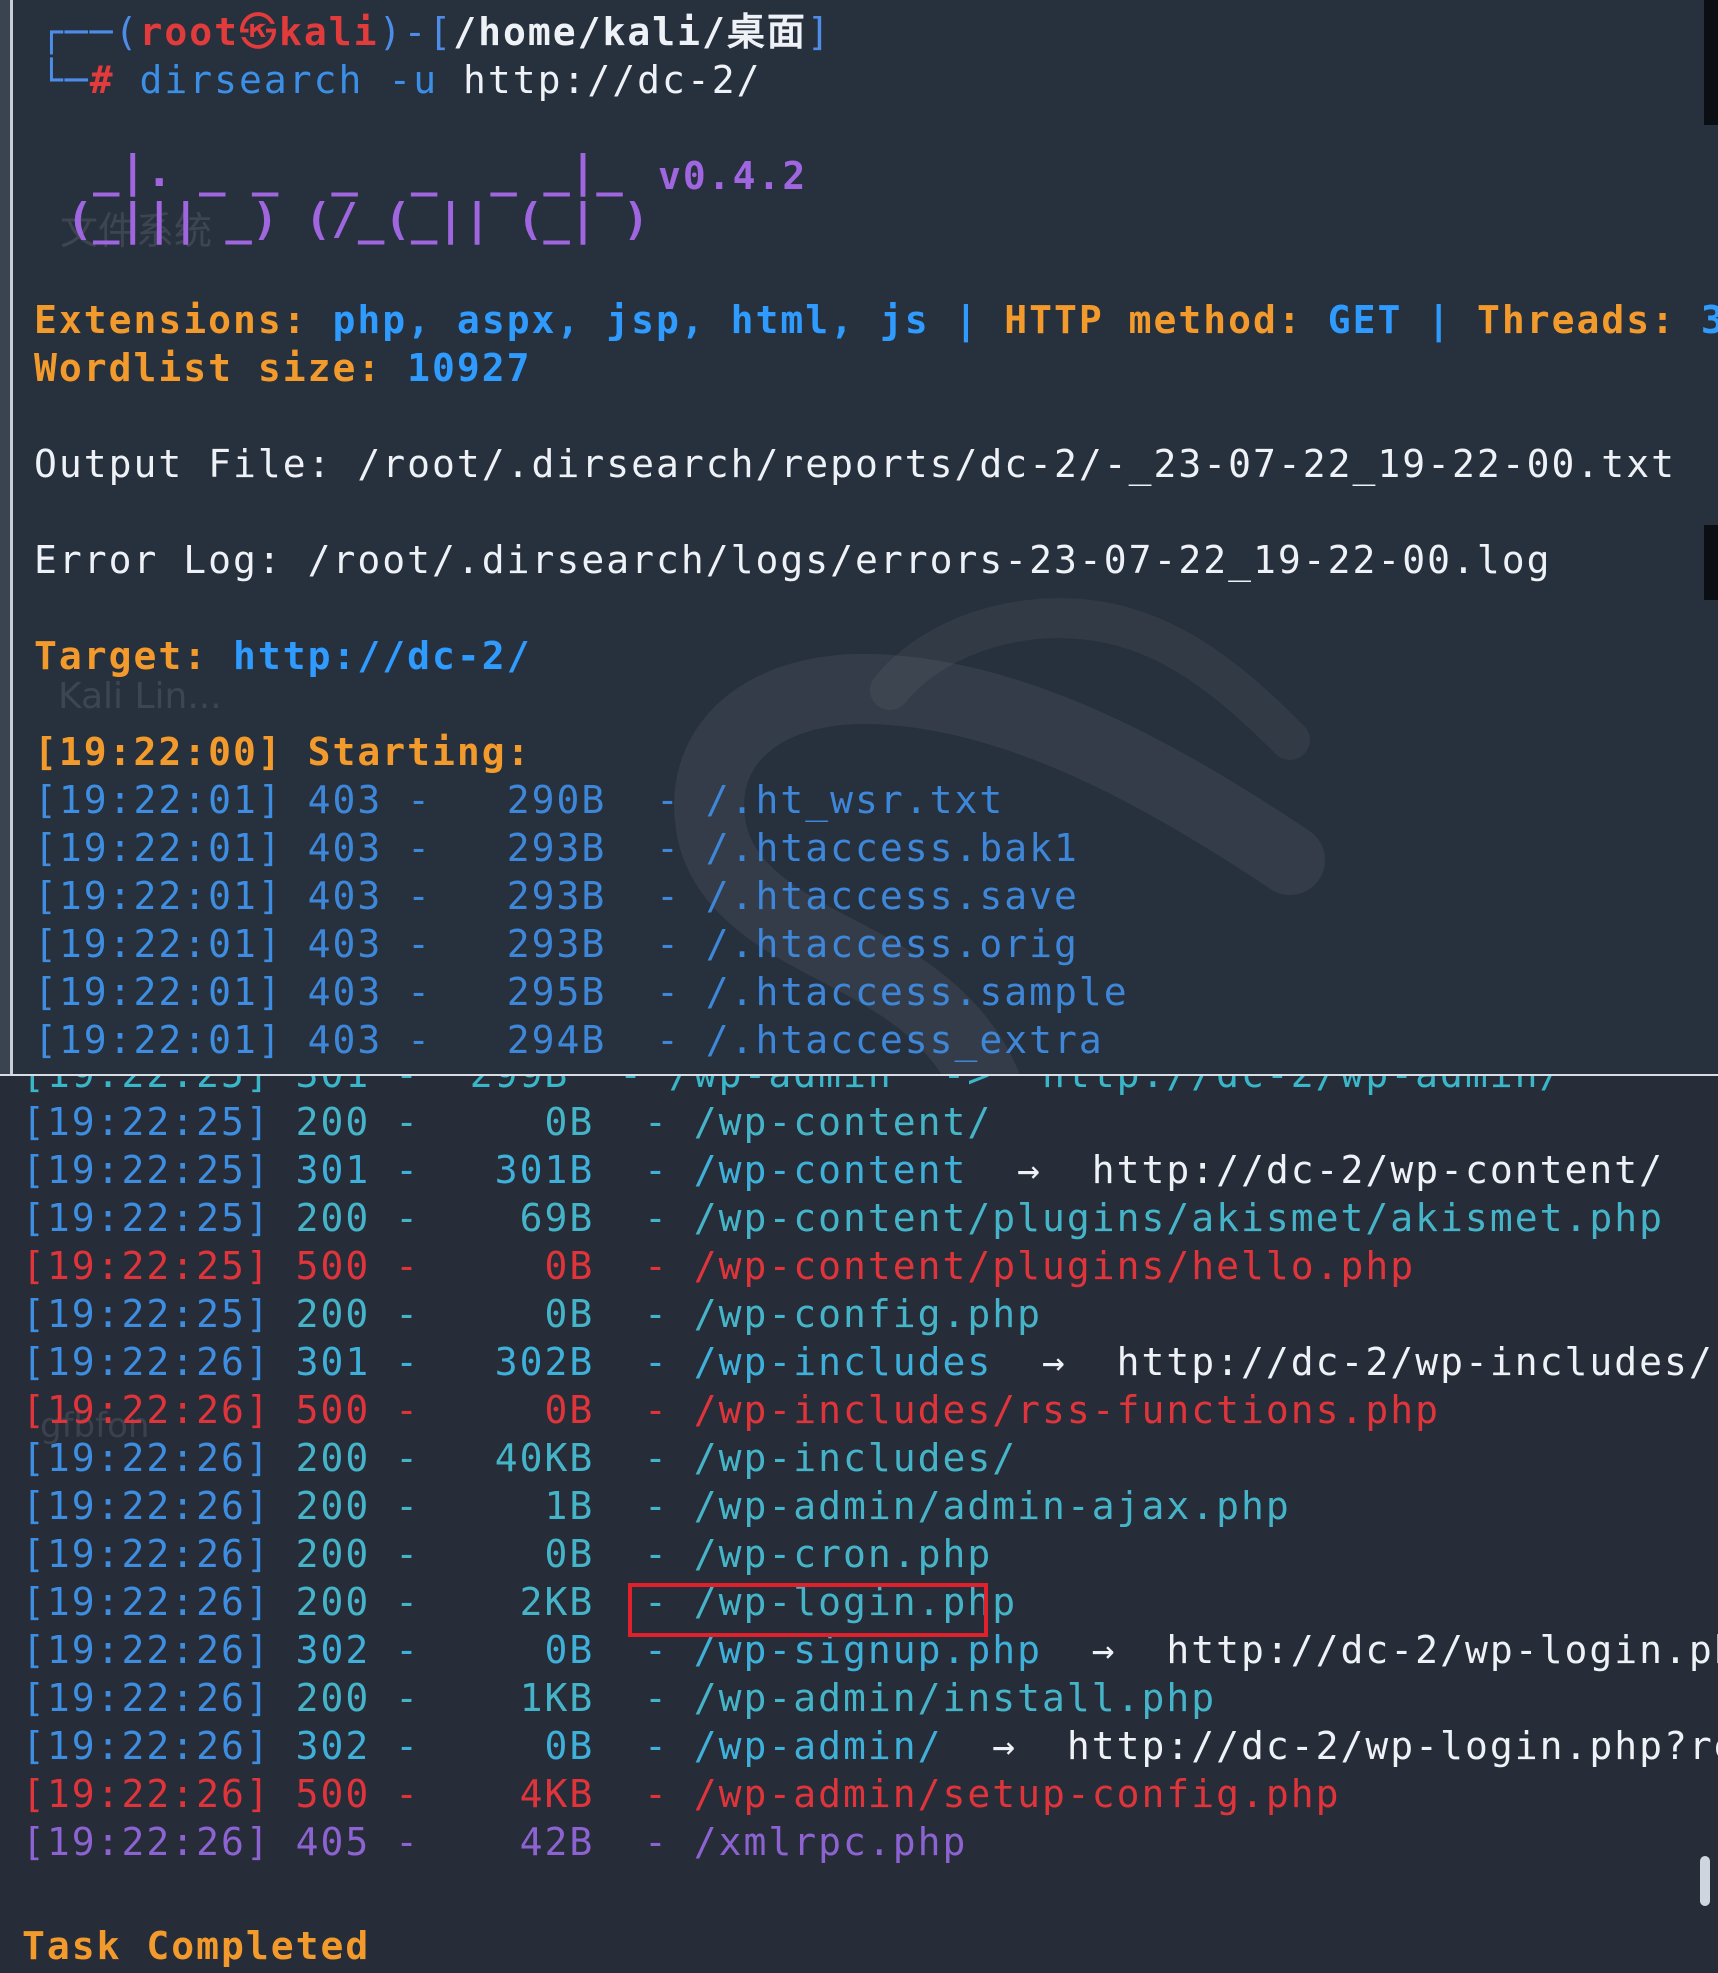 The image size is (1718, 1973). Describe the element at coordinates (331, 171) in the screenshot. I see `dirsearch-logo: _|. _ _ _ _ _ _|_` at that location.